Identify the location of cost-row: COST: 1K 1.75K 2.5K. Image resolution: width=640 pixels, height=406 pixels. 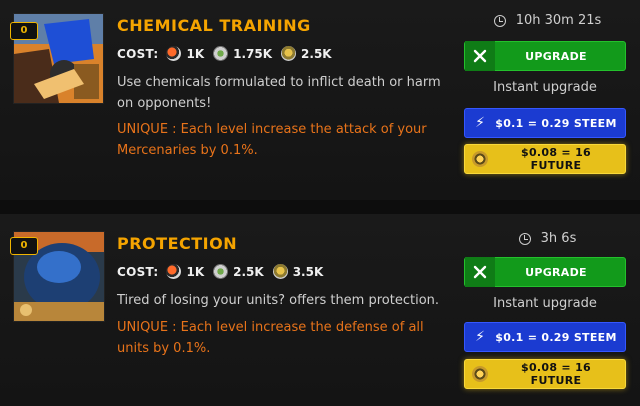
(229, 53).